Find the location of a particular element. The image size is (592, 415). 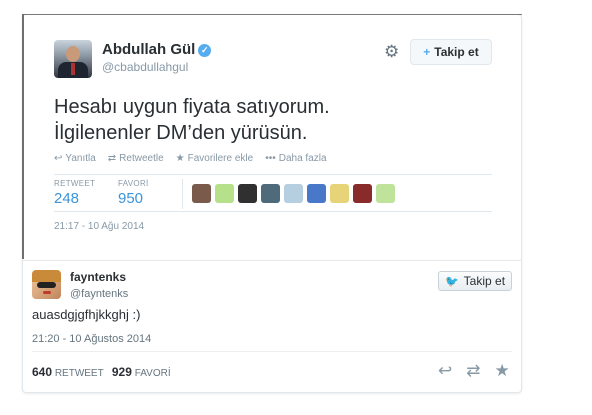

retweet-stat: RETWEET 248 is located at coordinates (74, 193).